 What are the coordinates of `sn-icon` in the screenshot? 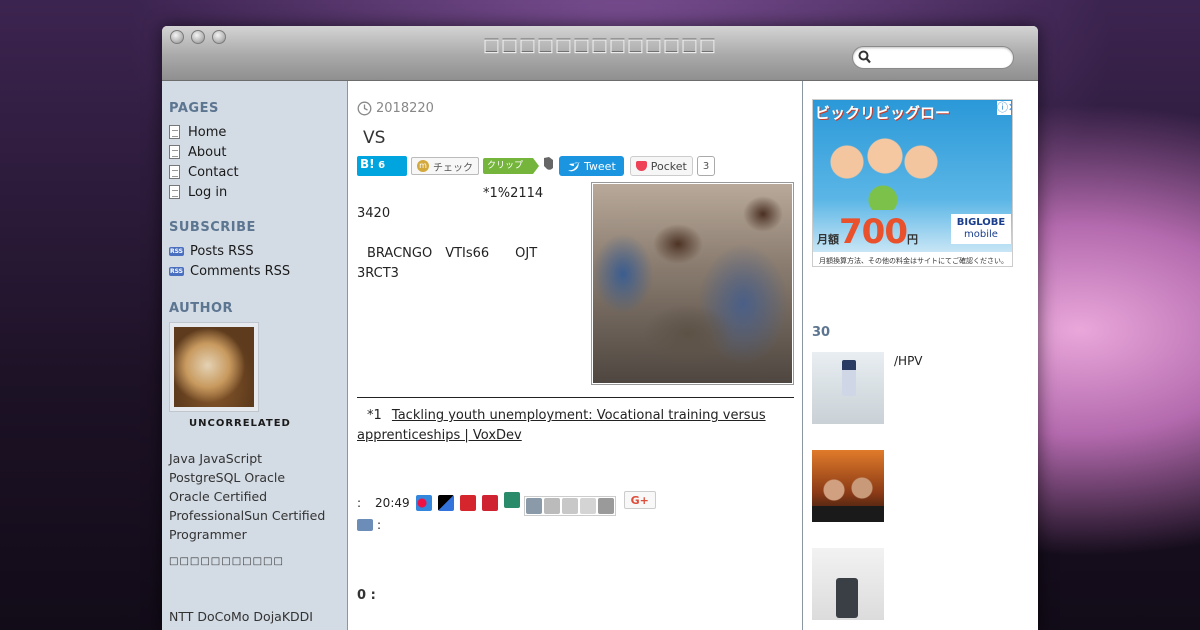 It's located at (511, 500).